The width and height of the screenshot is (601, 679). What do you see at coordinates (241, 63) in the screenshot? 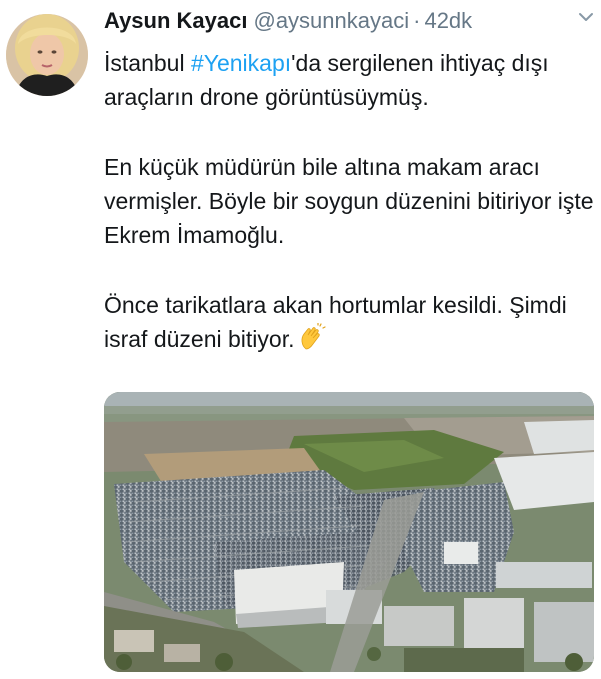
I see `hashtag-link: #Yenikapı` at bounding box center [241, 63].